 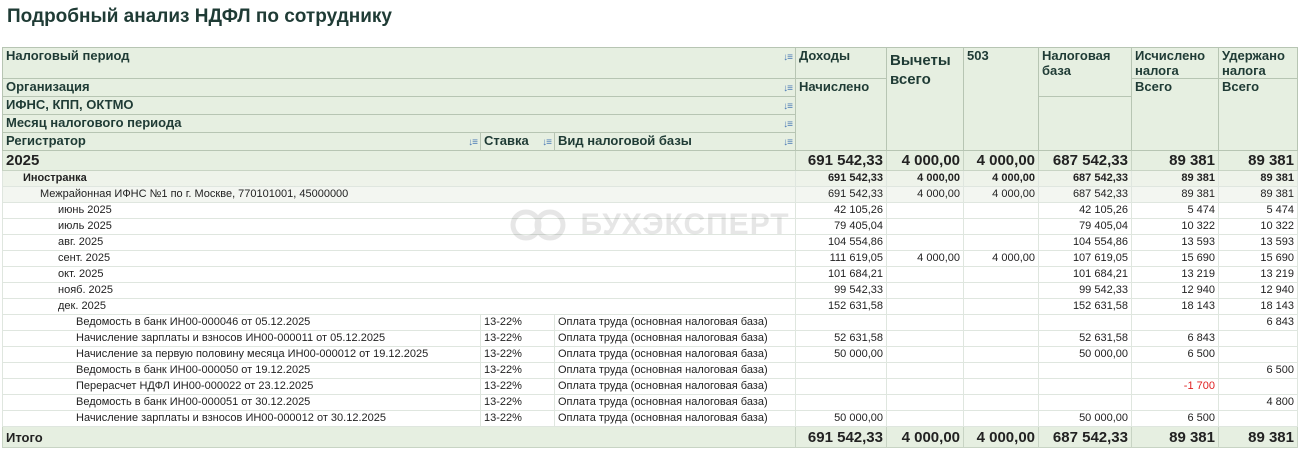 I want to click on calculated-cell, so click(x=1175, y=402).